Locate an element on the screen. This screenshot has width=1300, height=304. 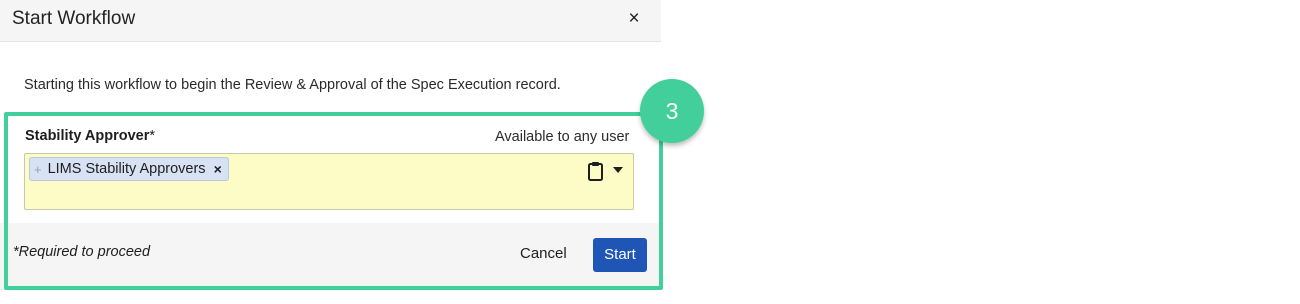
selected-approver-chip: + LIMS Stability Approvers × is located at coordinates (129, 169).